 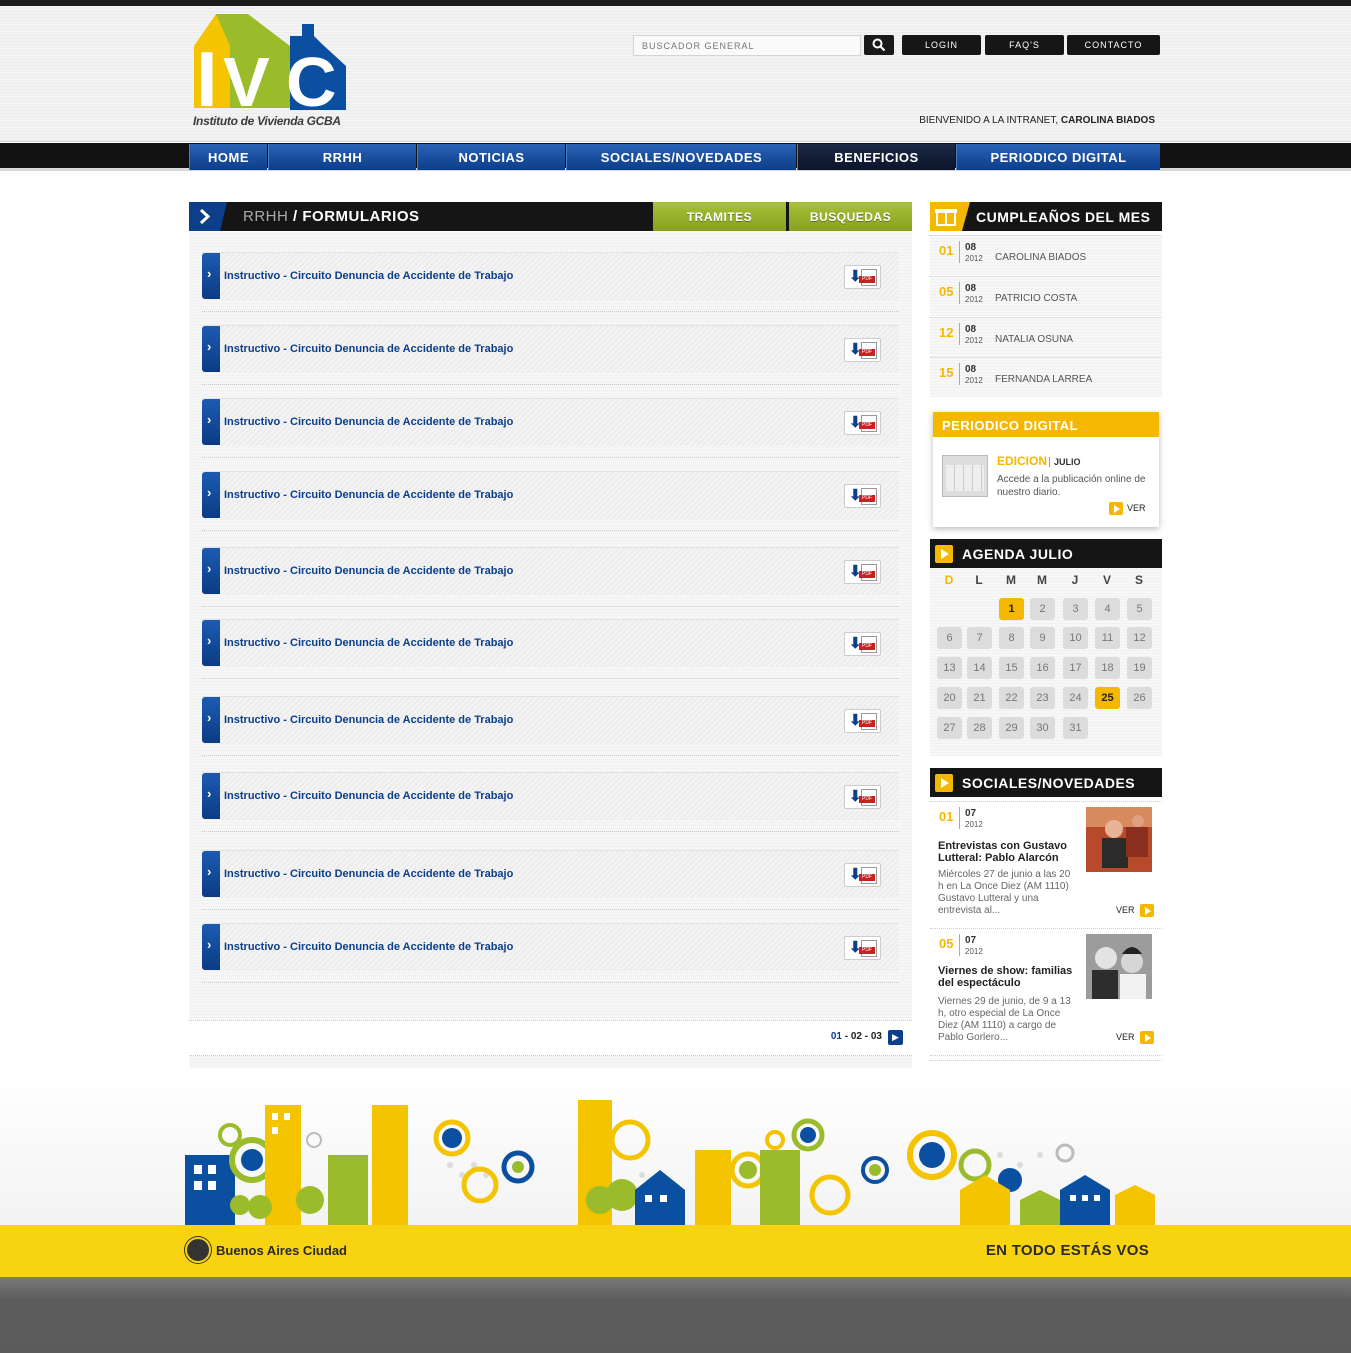 What do you see at coordinates (342, 157) in the screenshot?
I see `nav-rrhh: RRHH` at bounding box center [342, 157].